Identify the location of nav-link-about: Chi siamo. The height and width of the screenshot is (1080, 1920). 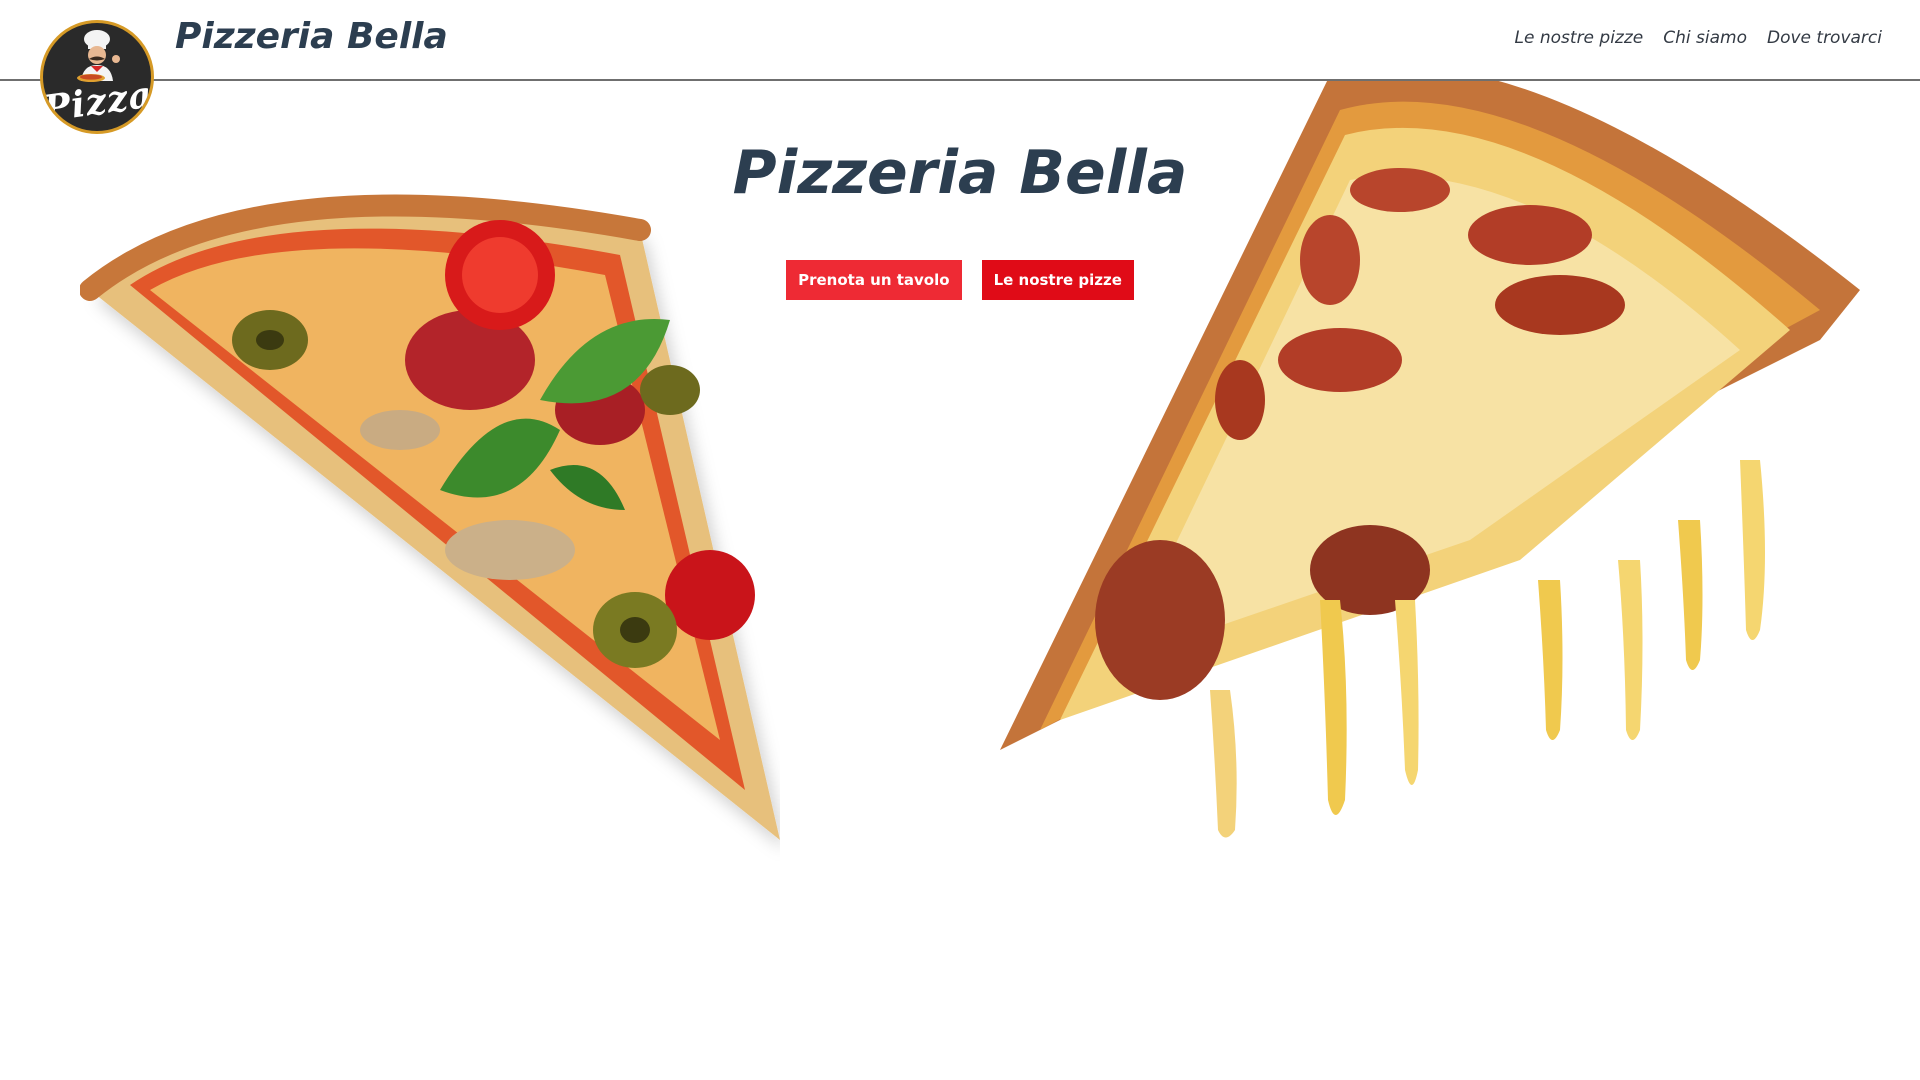
(1705, 38).